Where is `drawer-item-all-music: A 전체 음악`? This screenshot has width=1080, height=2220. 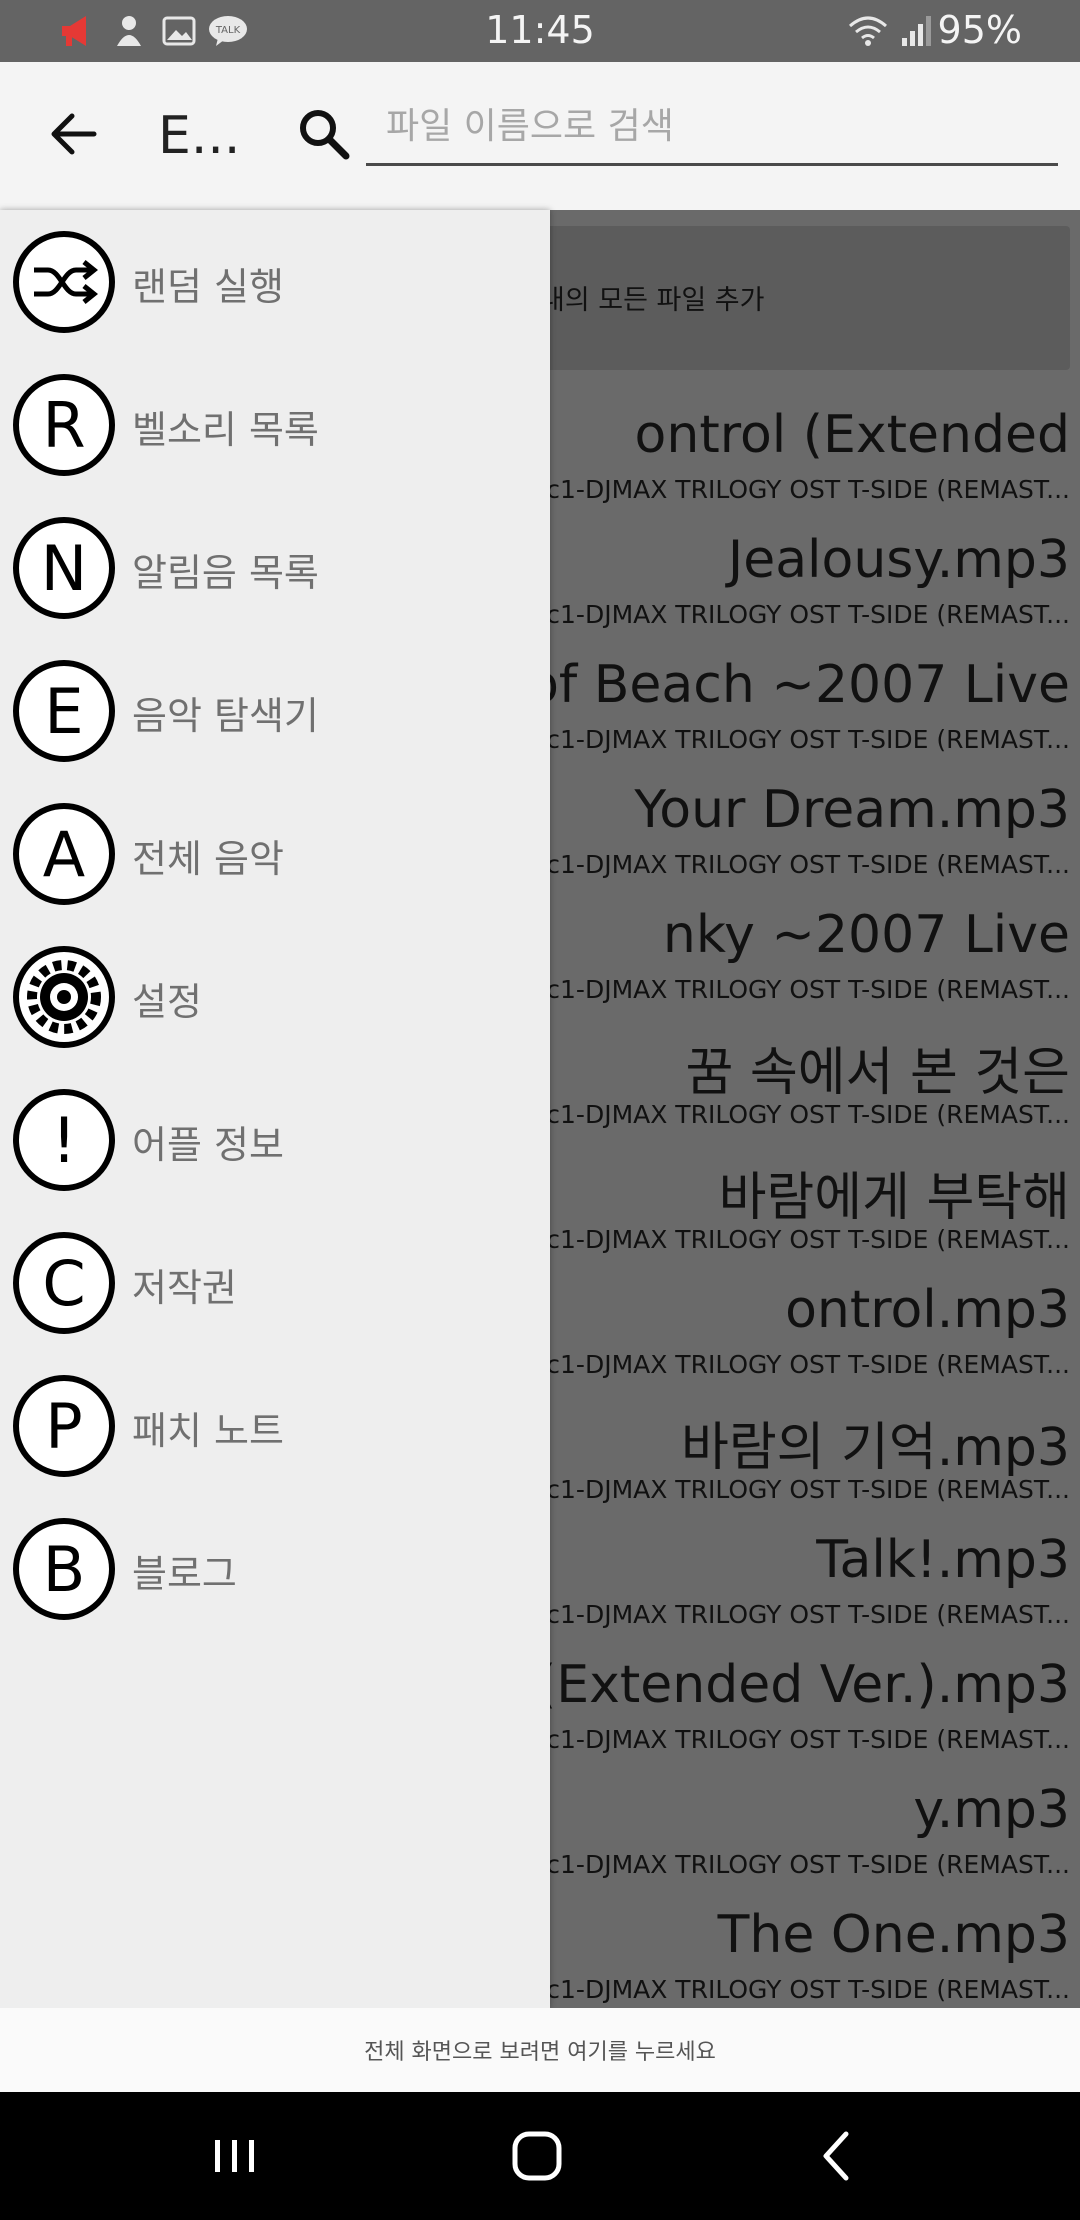
drawer-item-all-music: A 전체 음악 is located at coordinates (275, 853).